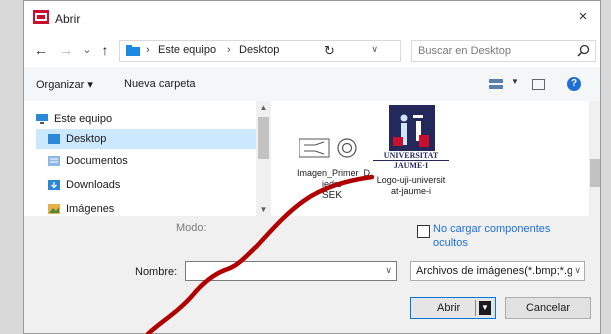 This screenshot has width=611, height=334. I want to click on filter-dropdown-icon: ∨, so click(576, 270).